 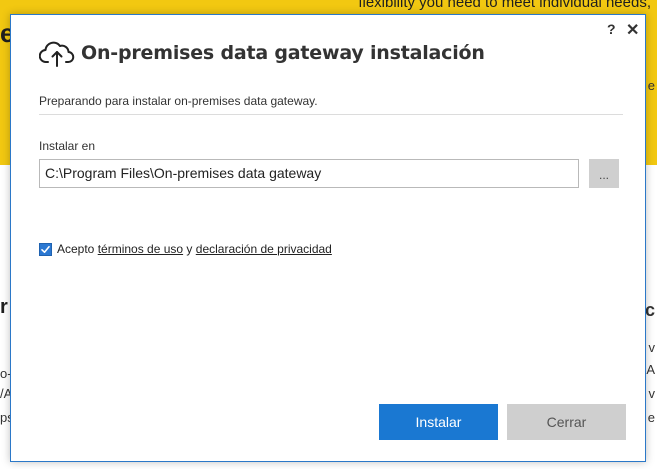 What do you see at coordinates (611, 29) in the screenshot?
I see `help-button: ?` at bounding box center [611, 29].